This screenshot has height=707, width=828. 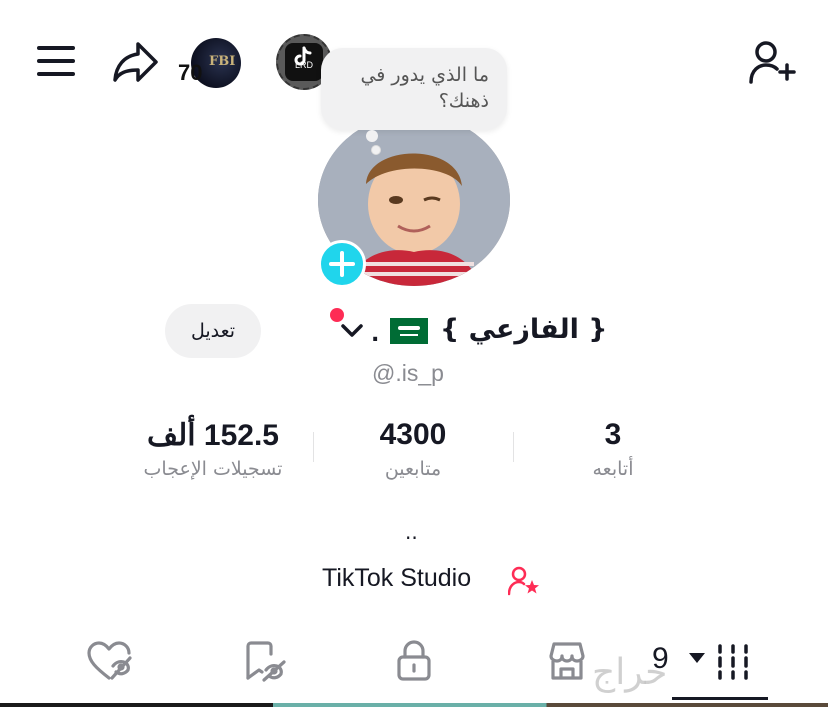 I want to click on watermark: حراج, so click(x=630, y=672).